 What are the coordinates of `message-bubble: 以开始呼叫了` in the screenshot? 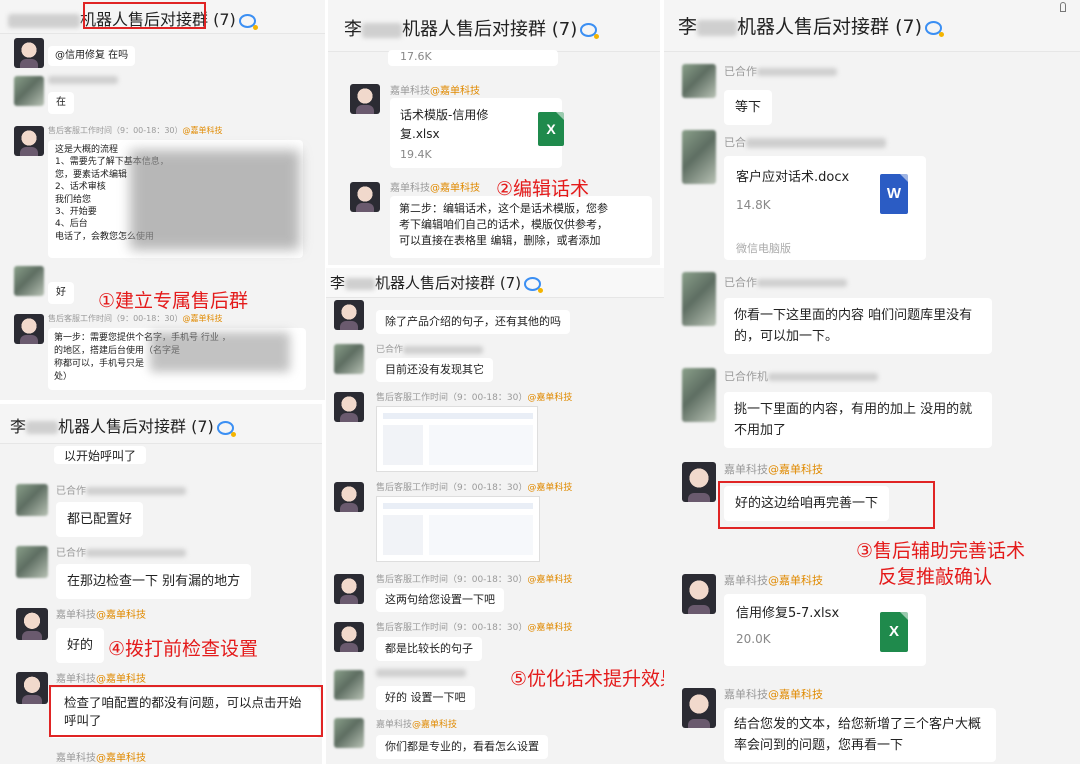 It's located at (100, 455).